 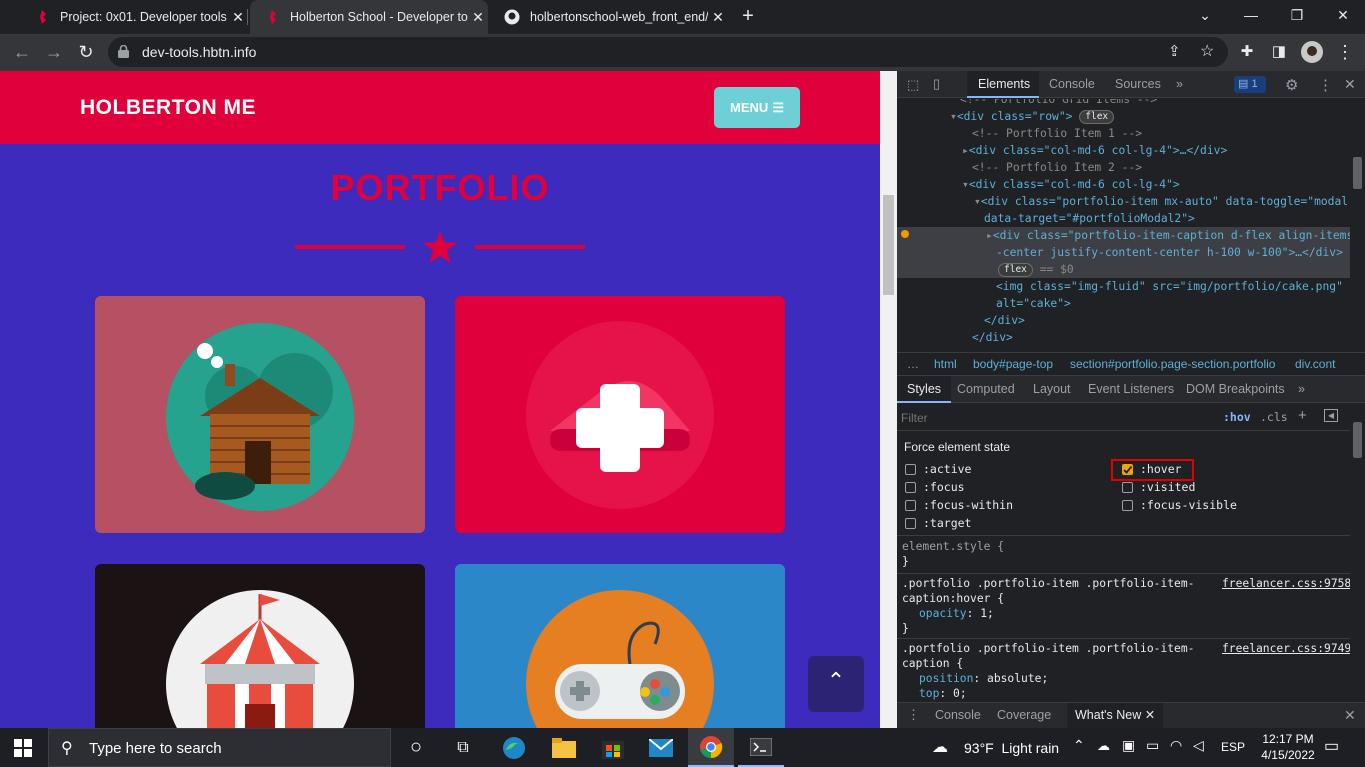 What do you see at coordinates (910, 505) in the screenshot?
I see `checkbox-focus-within` at bounding box center [910, 505].